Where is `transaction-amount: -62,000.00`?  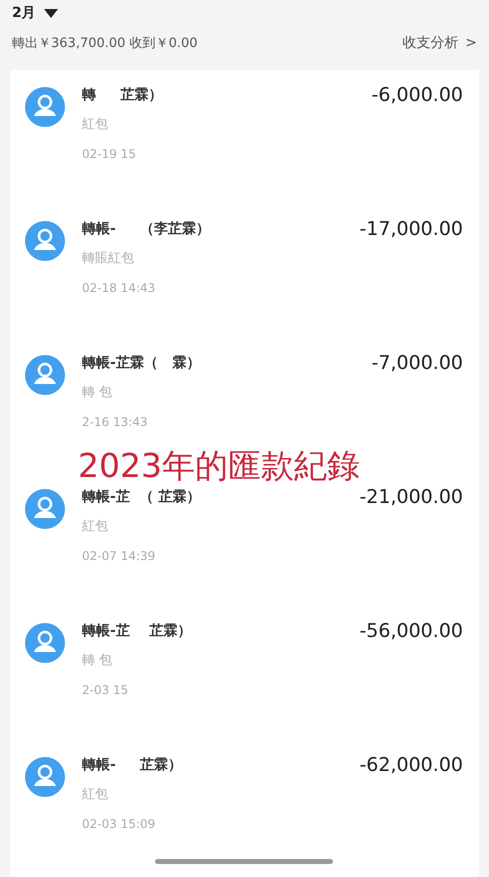 transaction-amount: -62,000.00 is located at coordinates (411, 765).